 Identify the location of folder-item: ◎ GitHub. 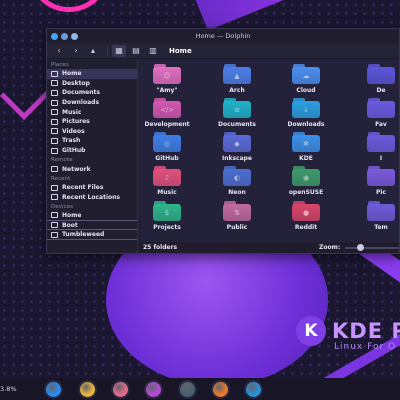
(171, 149).